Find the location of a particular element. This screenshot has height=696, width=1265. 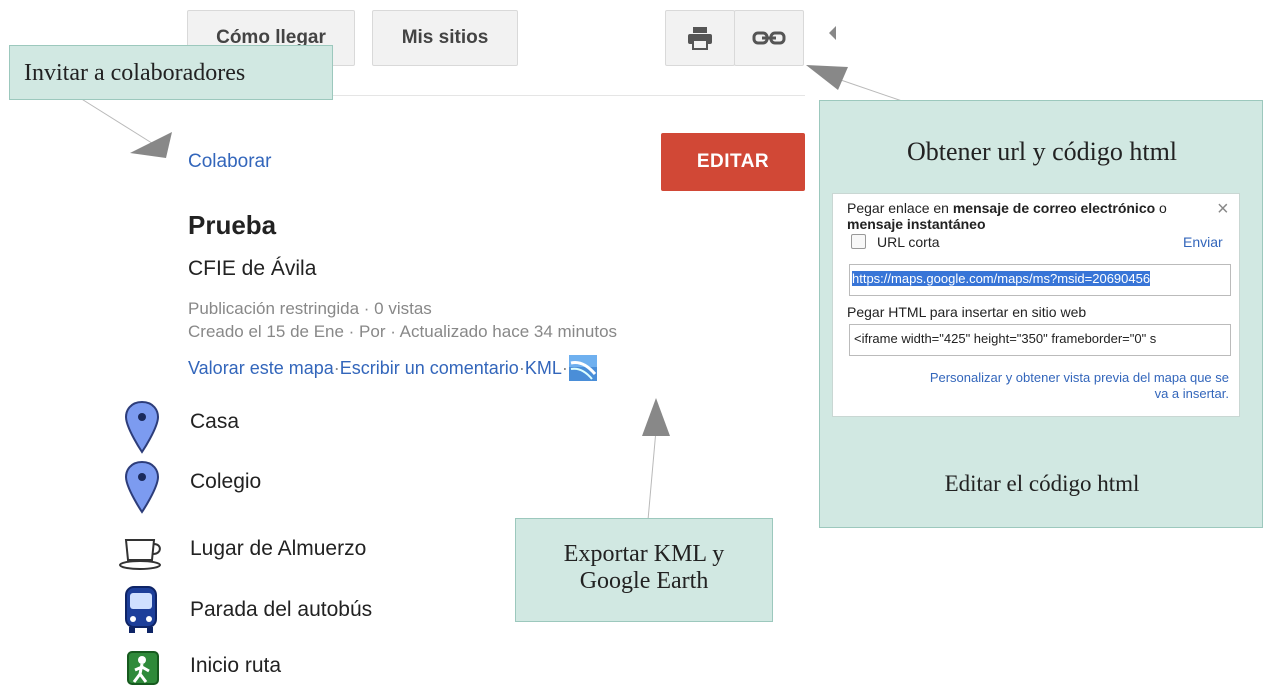

share-intro-prefix: Pegar enlace en is located at coordinates (900, 208).